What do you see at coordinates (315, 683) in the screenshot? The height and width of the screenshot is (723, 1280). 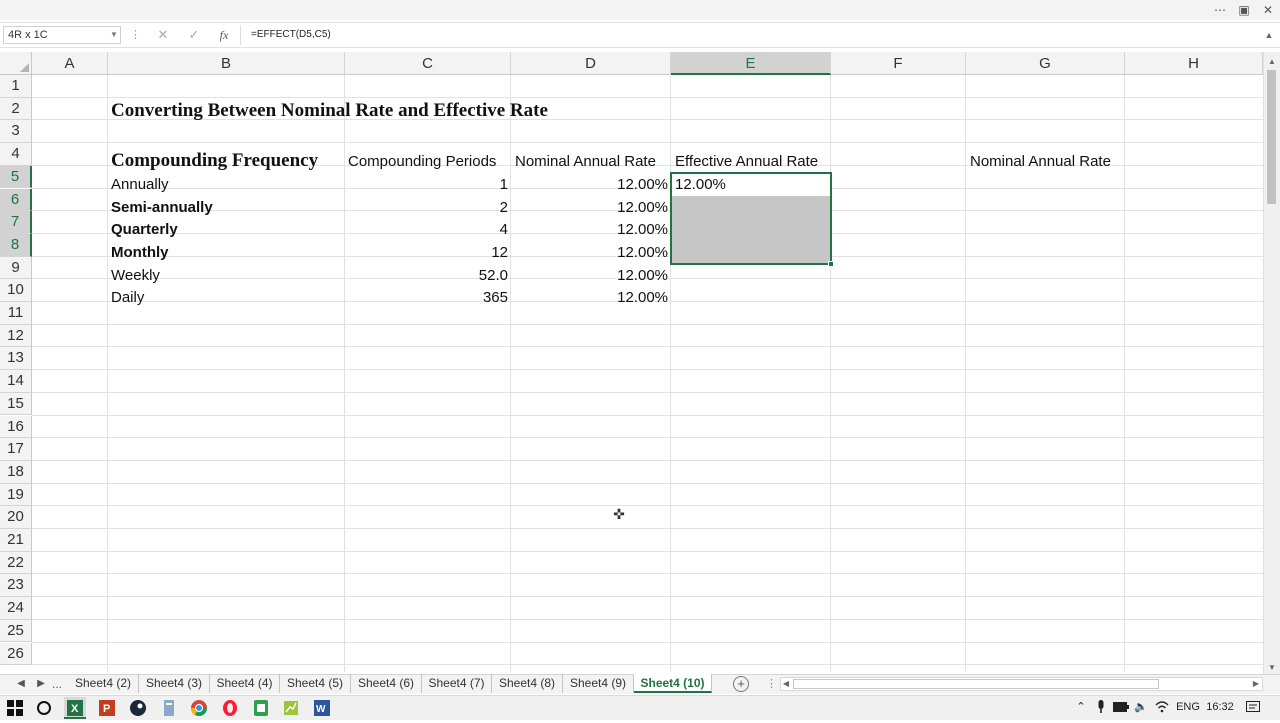 I see `sheet-tab: Sheet4 (5)` at bounding box center [315, 683].